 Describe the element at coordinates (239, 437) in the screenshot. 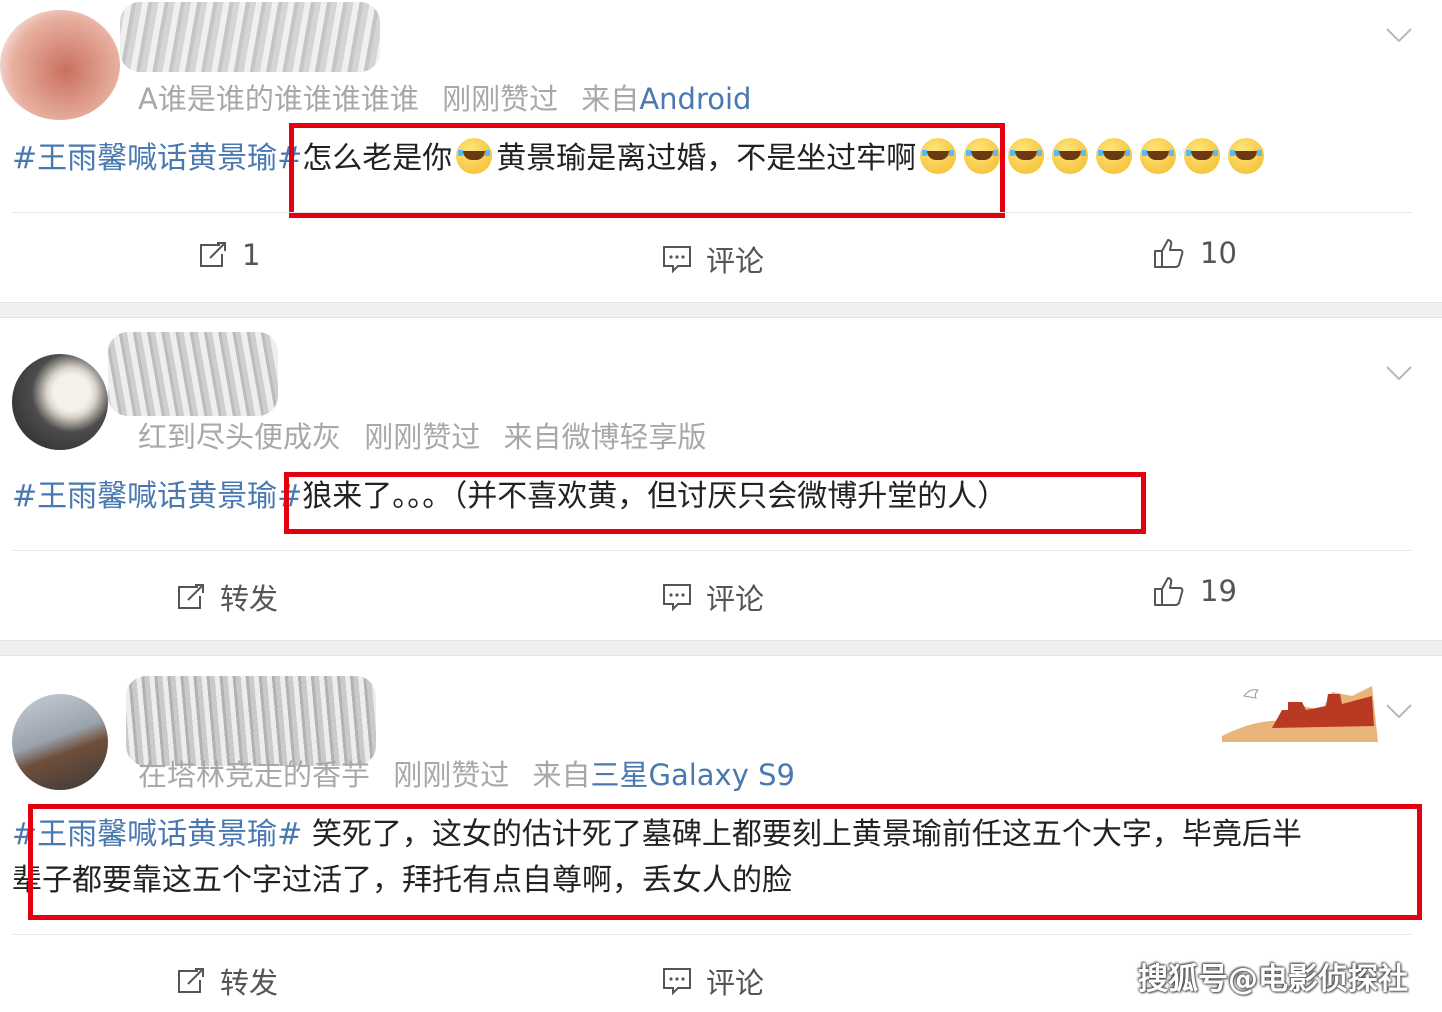

I see `username: 红到尽头便成灰` at that location.